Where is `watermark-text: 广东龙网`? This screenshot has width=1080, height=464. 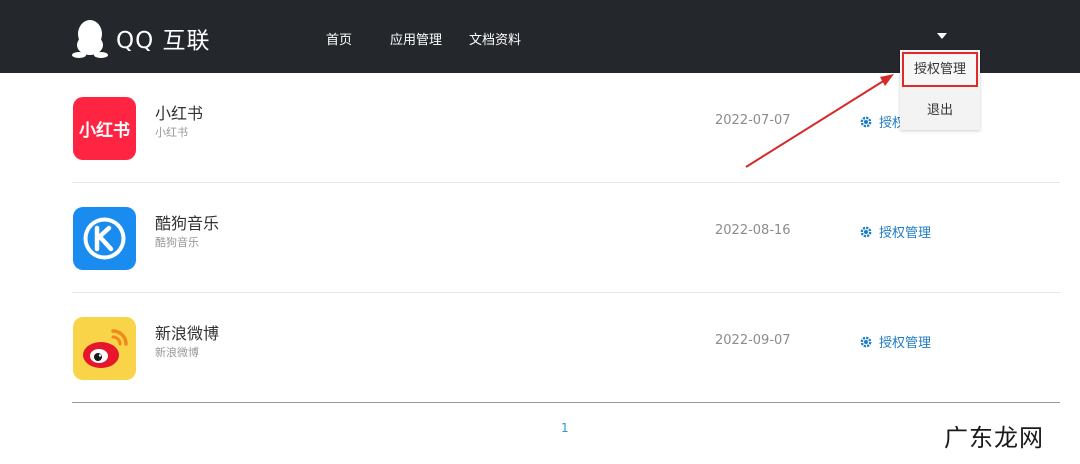
watermark-text: 广东龙网 is located at coordinates (994, 438).